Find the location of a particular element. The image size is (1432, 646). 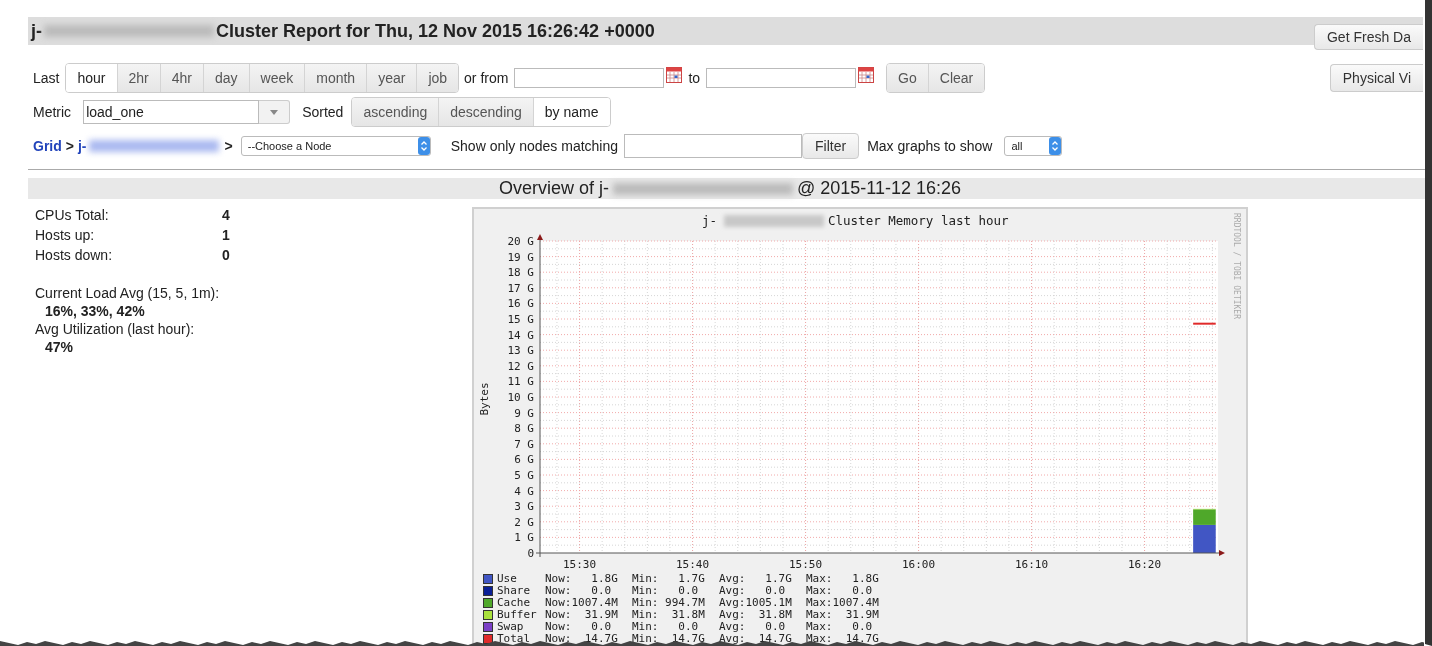

legend-name: Cache is located at coordinates (514, 603).